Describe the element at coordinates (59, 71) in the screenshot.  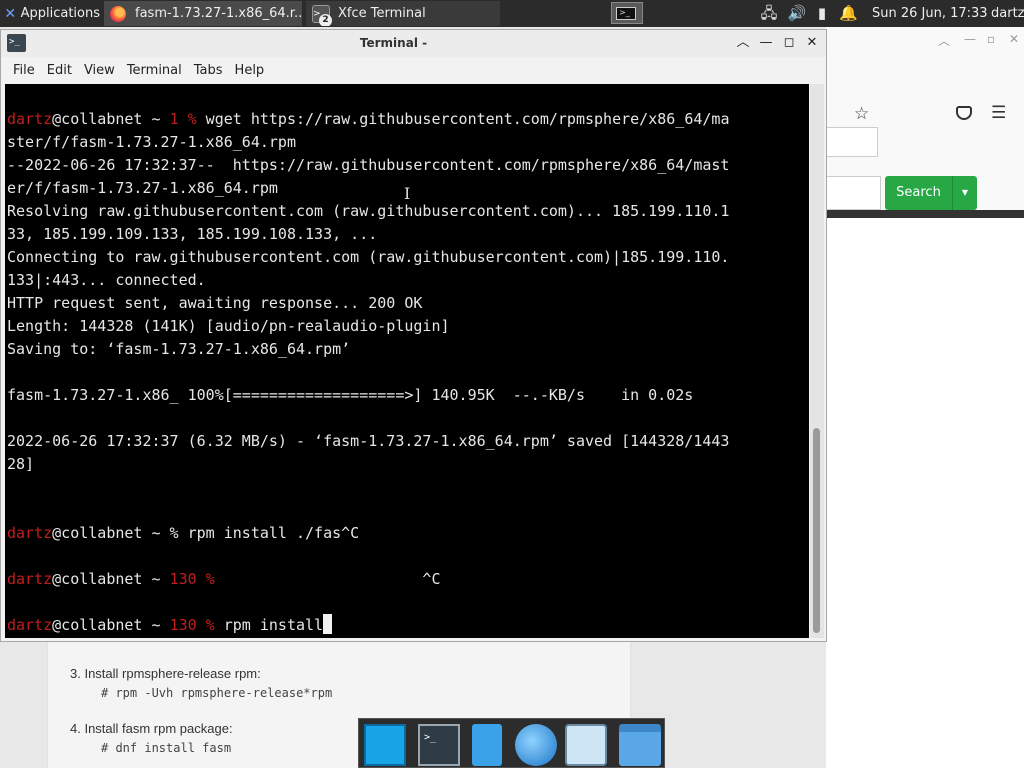
I see `menu-edit: Edit` at that location.